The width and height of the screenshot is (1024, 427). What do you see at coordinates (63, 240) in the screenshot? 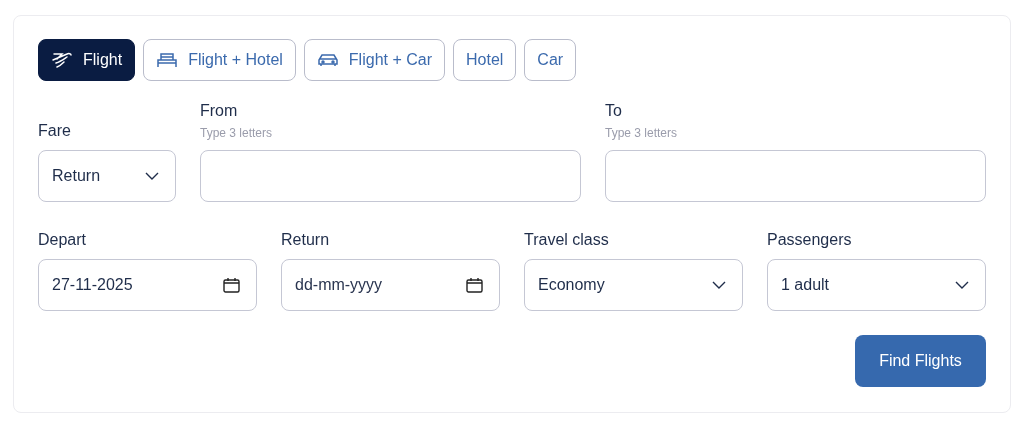
I see `field-label: Depart` at bounding box center [63, 240].